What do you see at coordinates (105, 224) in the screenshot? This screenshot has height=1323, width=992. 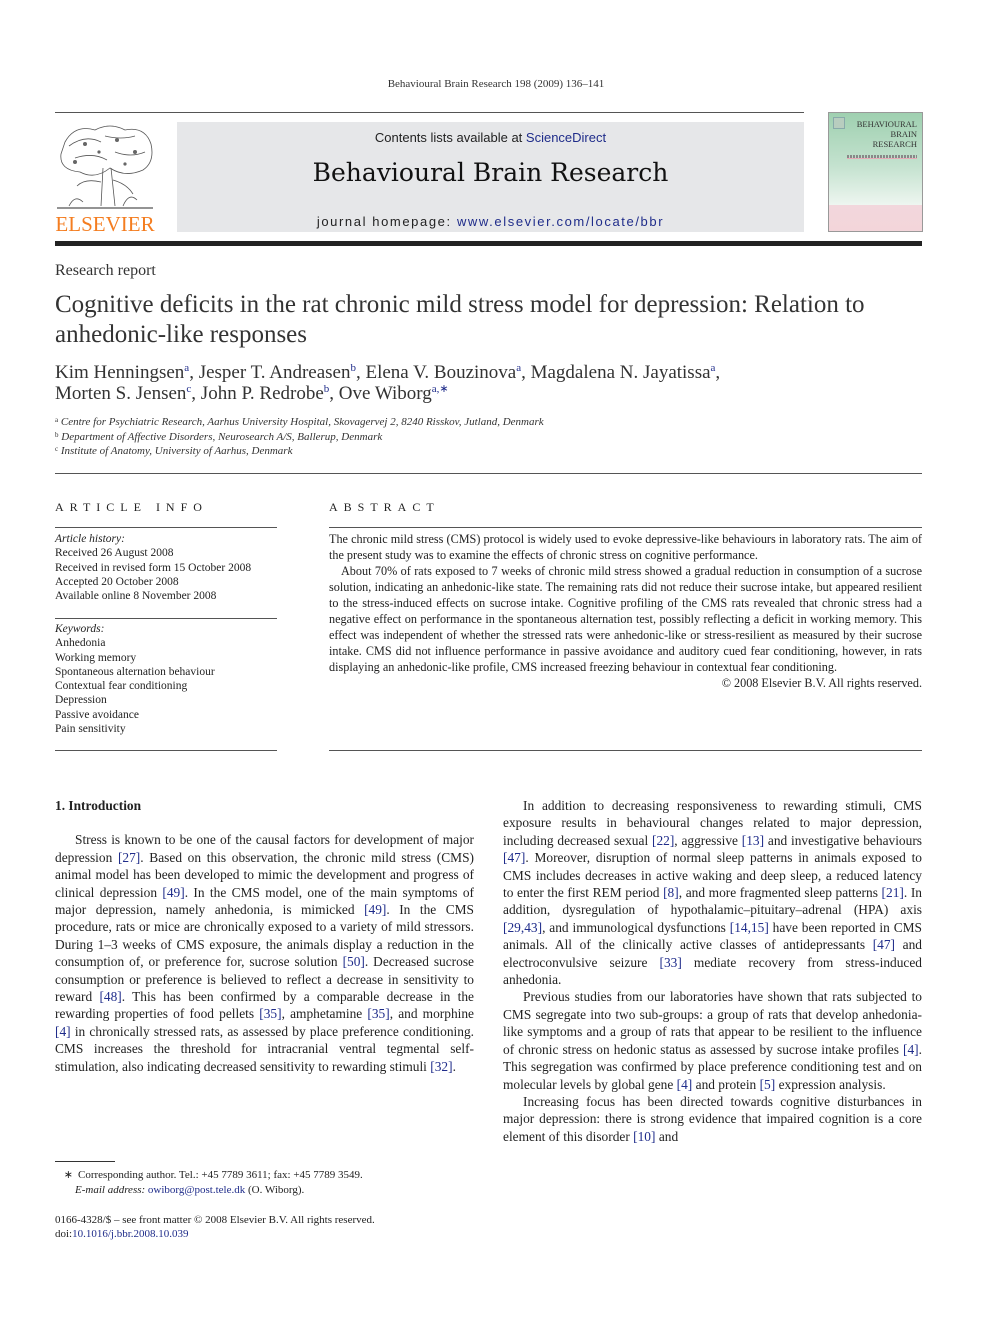 I see `elsevier-wordmark: ELSEVIER` at bounding box center [105, 224].